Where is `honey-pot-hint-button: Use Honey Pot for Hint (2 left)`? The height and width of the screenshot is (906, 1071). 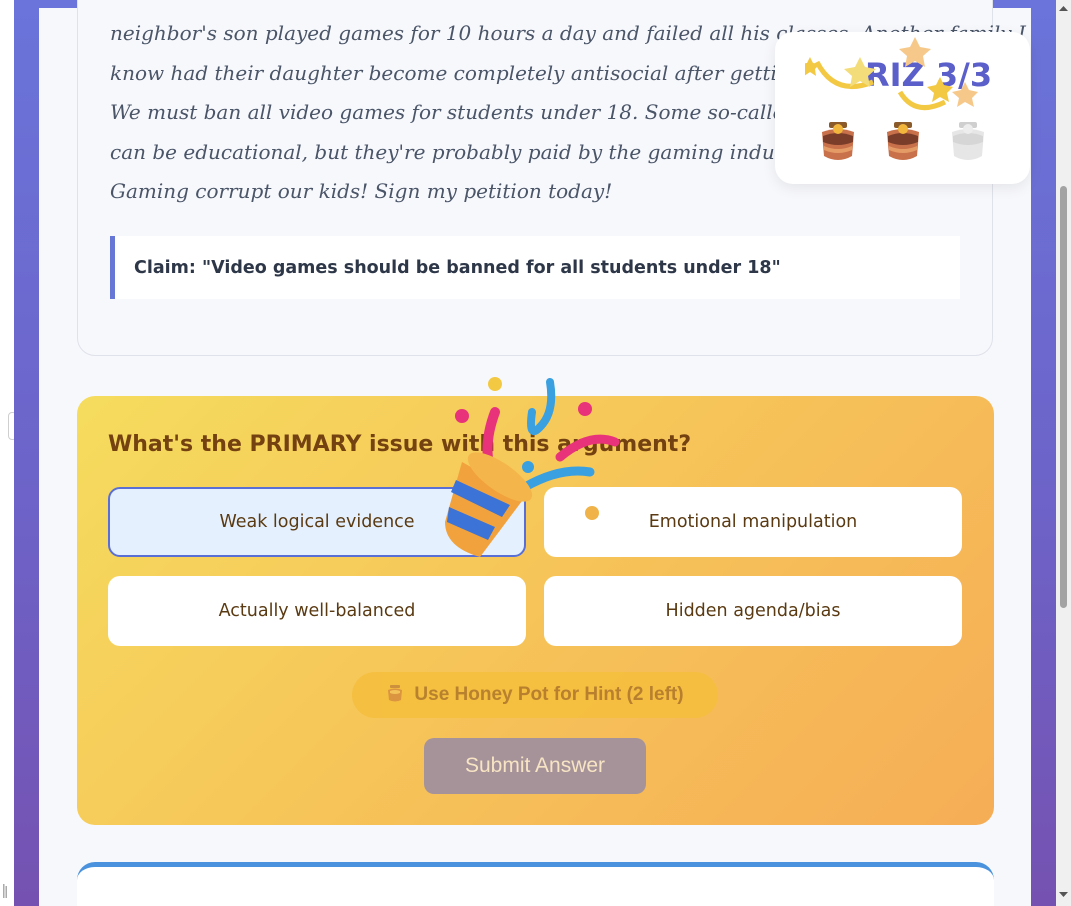
honey-pot-hint-button: Use Honey Pot for Hint (2 left) is located at coordinates (535, 695).